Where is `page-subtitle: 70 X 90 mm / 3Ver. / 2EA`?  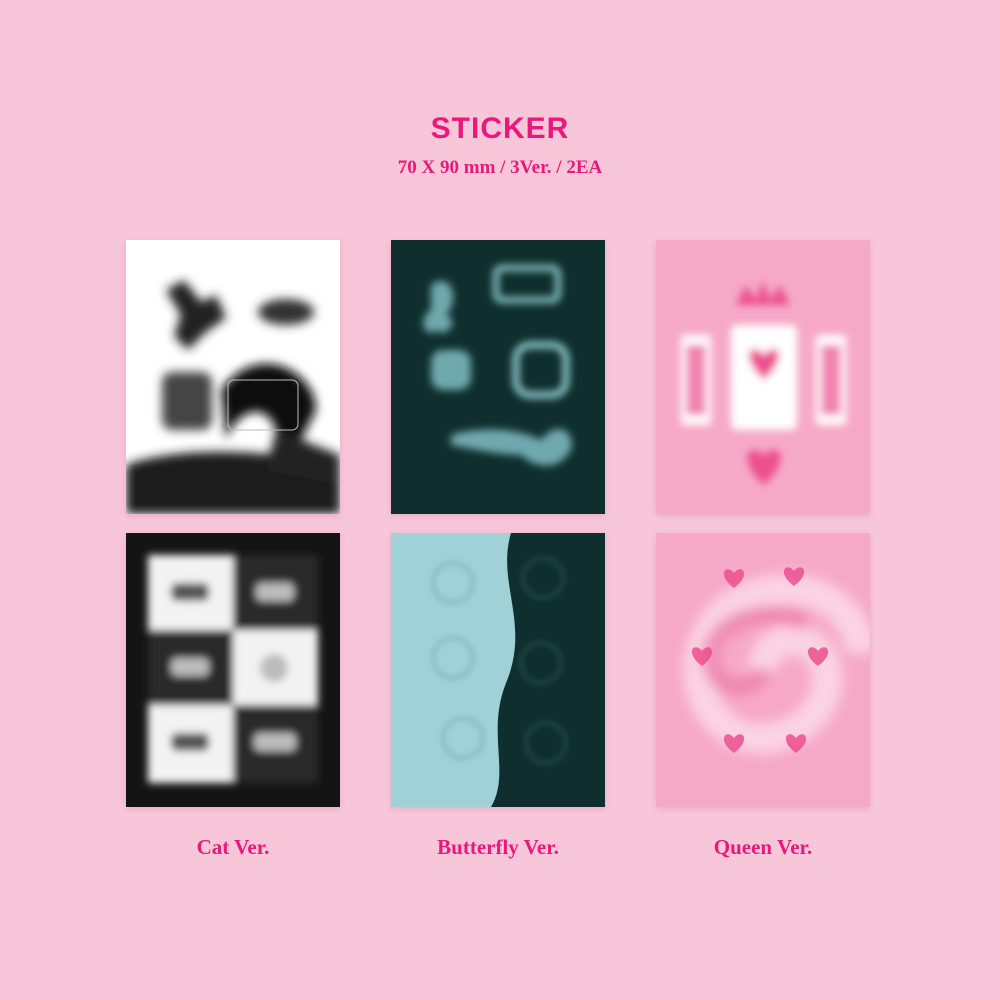
page-subtitle: 70 X 90 mm / 3Ver. / 2EA is located at coordinates (500, 167).